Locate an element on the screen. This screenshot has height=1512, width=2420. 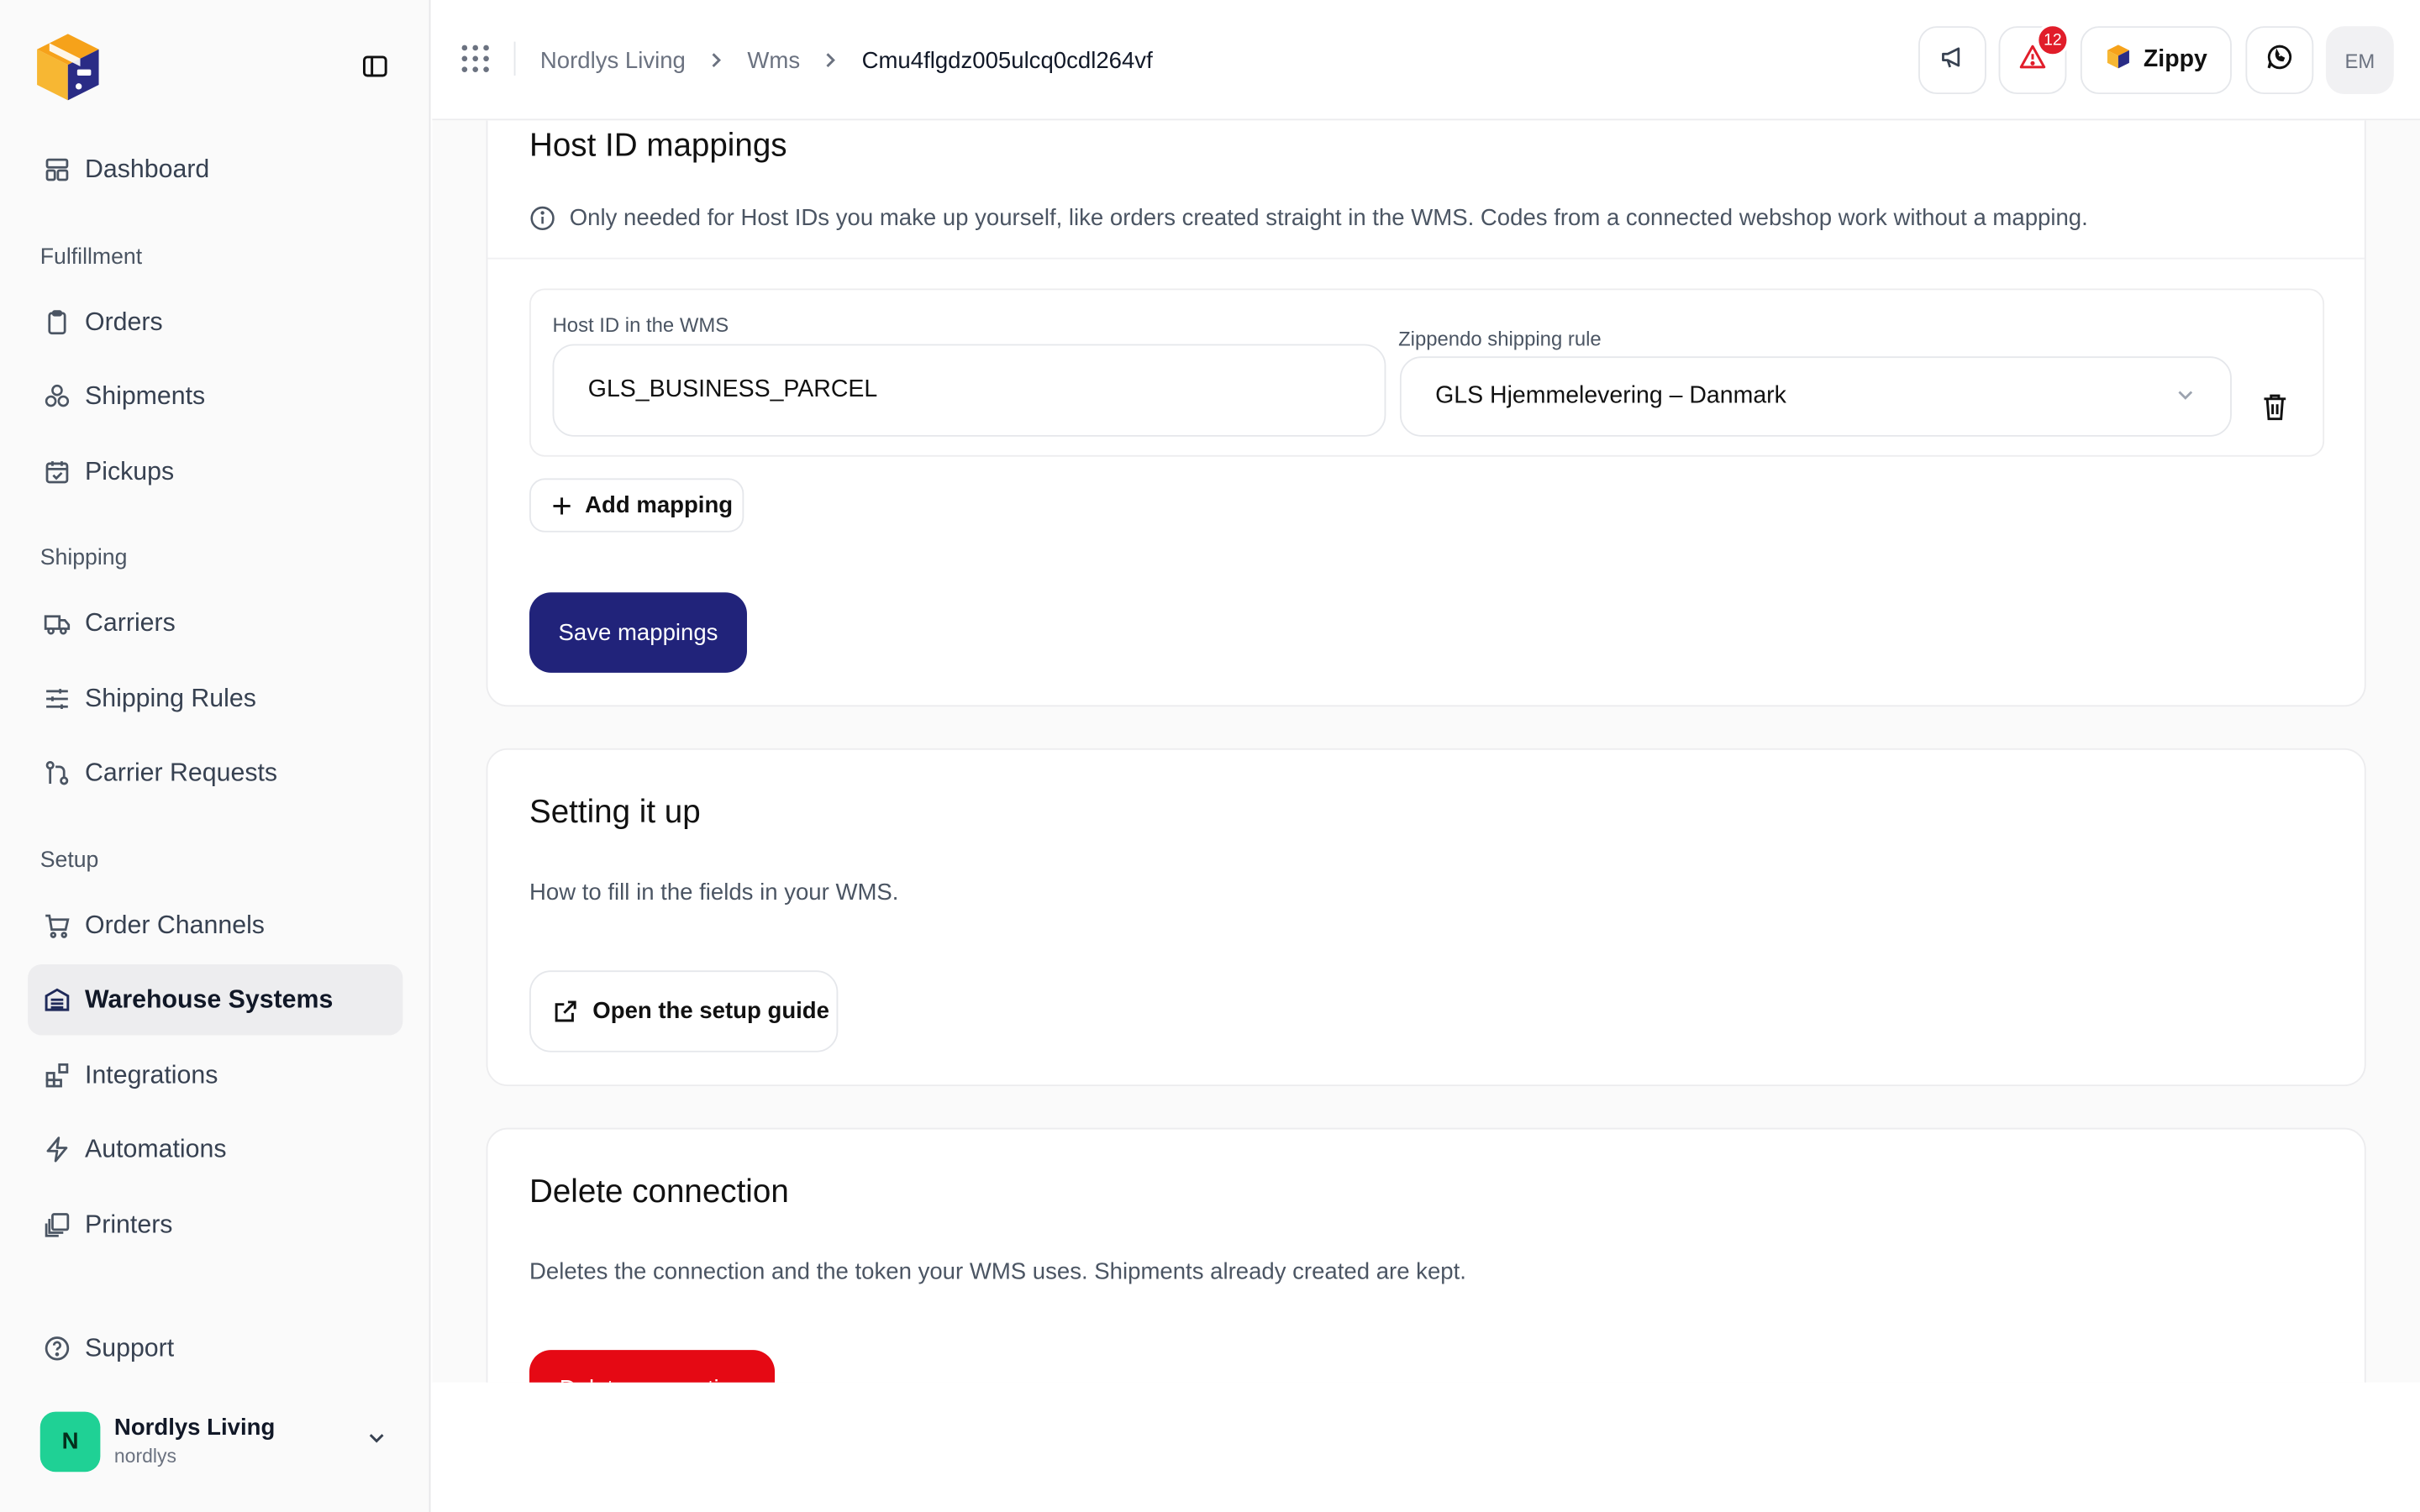
sidebar-item-shipping-rules: Shipping Rules is located at coordinates (215, 699).